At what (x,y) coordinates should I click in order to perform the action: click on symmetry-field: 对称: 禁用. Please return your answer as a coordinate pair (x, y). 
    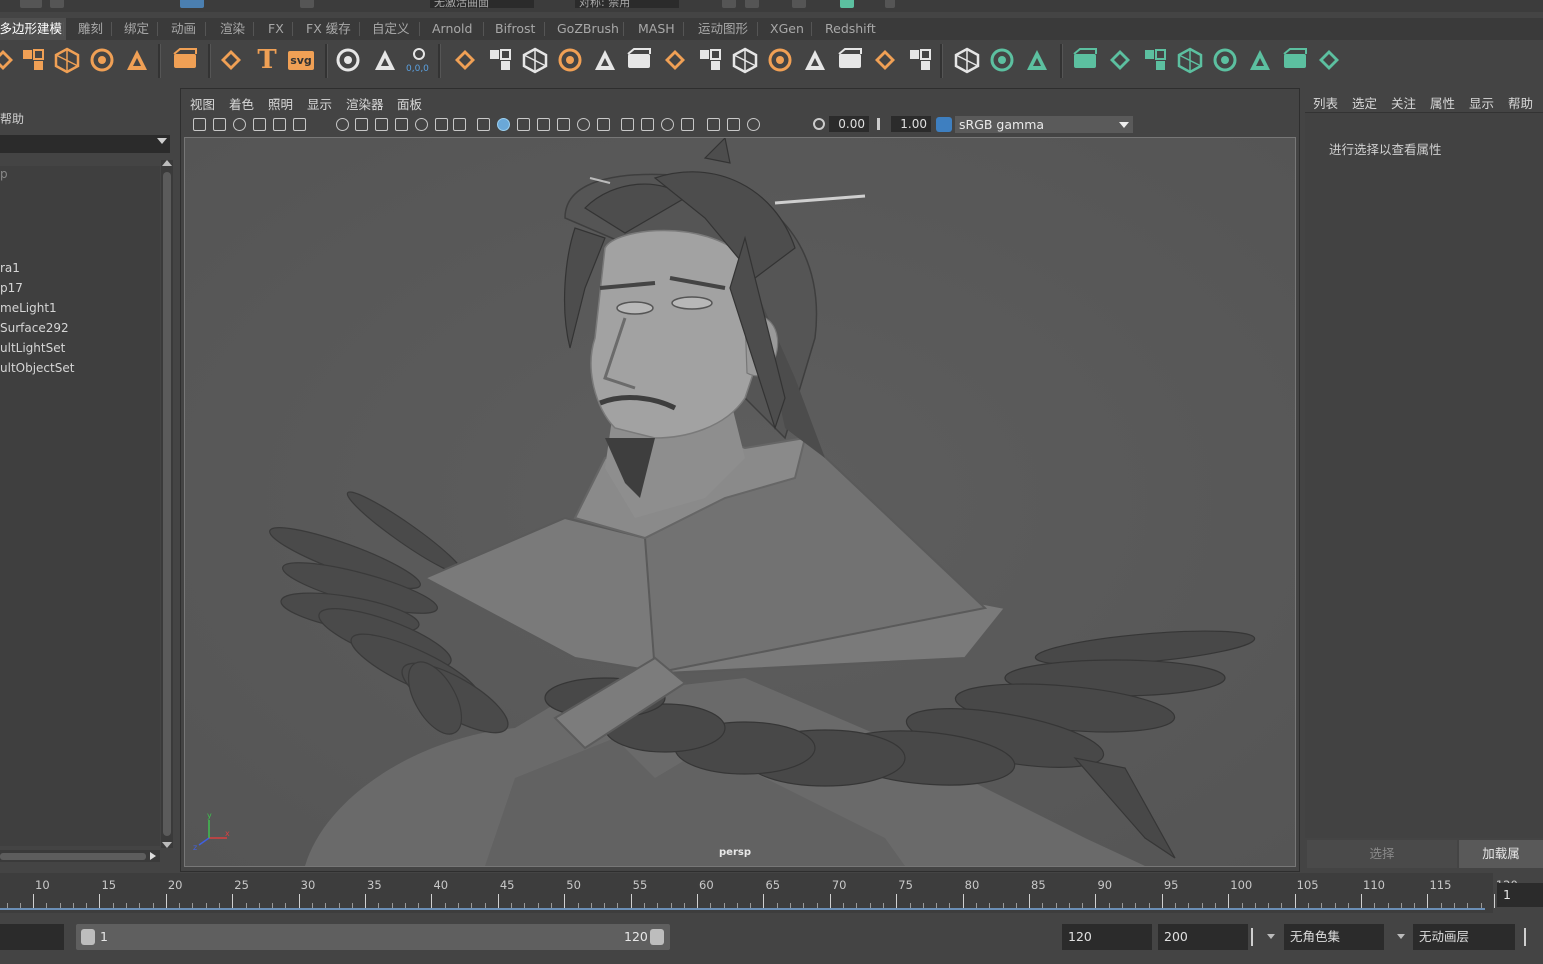
    Looking at the image, I should click on (627, 4).